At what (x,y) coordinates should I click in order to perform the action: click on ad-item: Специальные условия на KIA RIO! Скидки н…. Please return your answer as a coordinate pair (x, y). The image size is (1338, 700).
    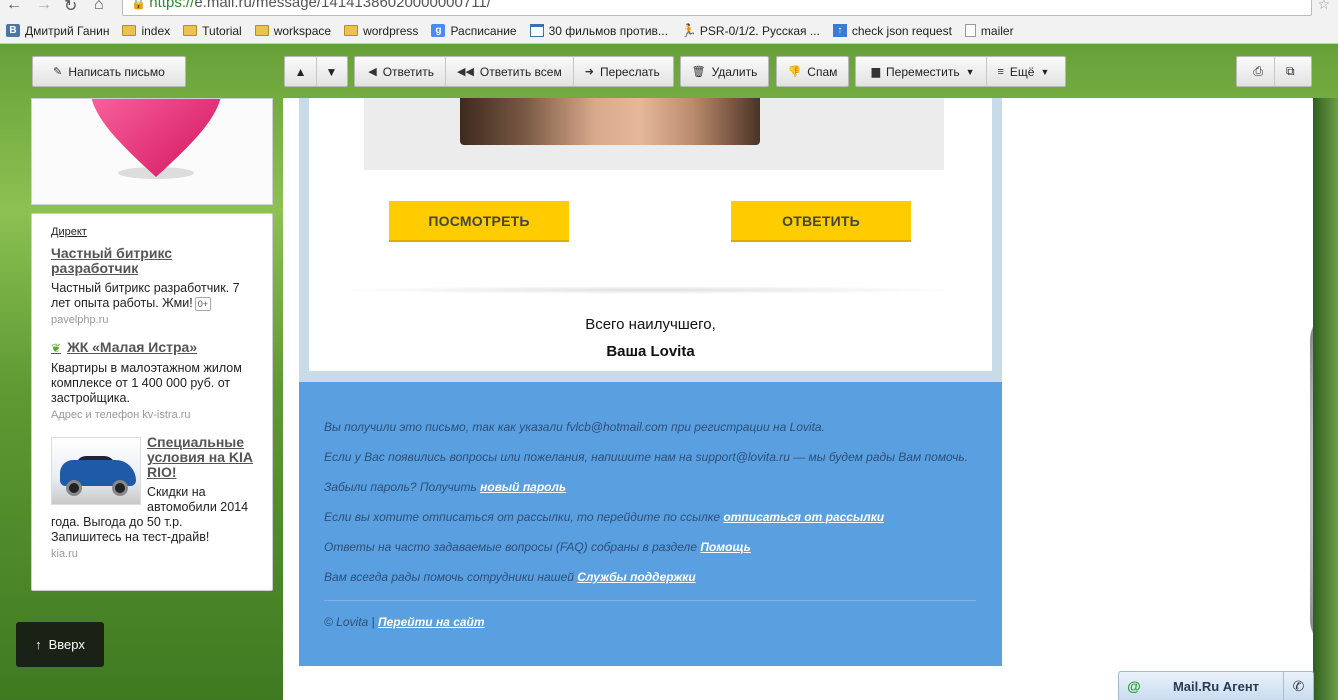
    Looking at the image, I should click on (152, 497).